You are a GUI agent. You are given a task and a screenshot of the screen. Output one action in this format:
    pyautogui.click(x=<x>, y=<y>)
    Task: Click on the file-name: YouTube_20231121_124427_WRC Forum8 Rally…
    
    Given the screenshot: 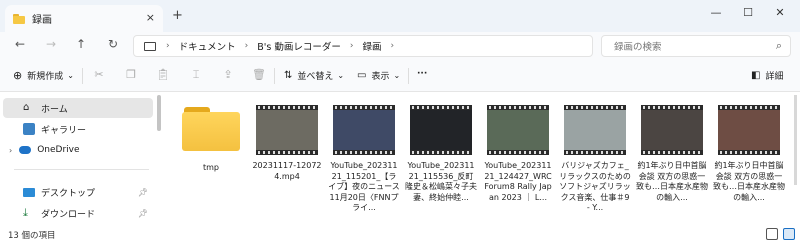 What is the action you would take?
    pyautogui.click(x=518, y=181)
    